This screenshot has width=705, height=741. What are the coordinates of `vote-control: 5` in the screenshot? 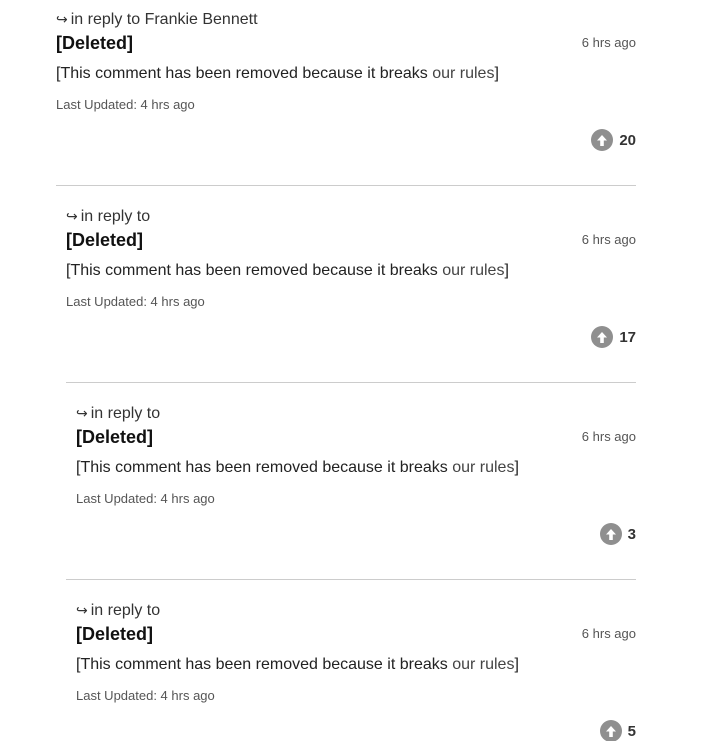 It's located at (617, 730).